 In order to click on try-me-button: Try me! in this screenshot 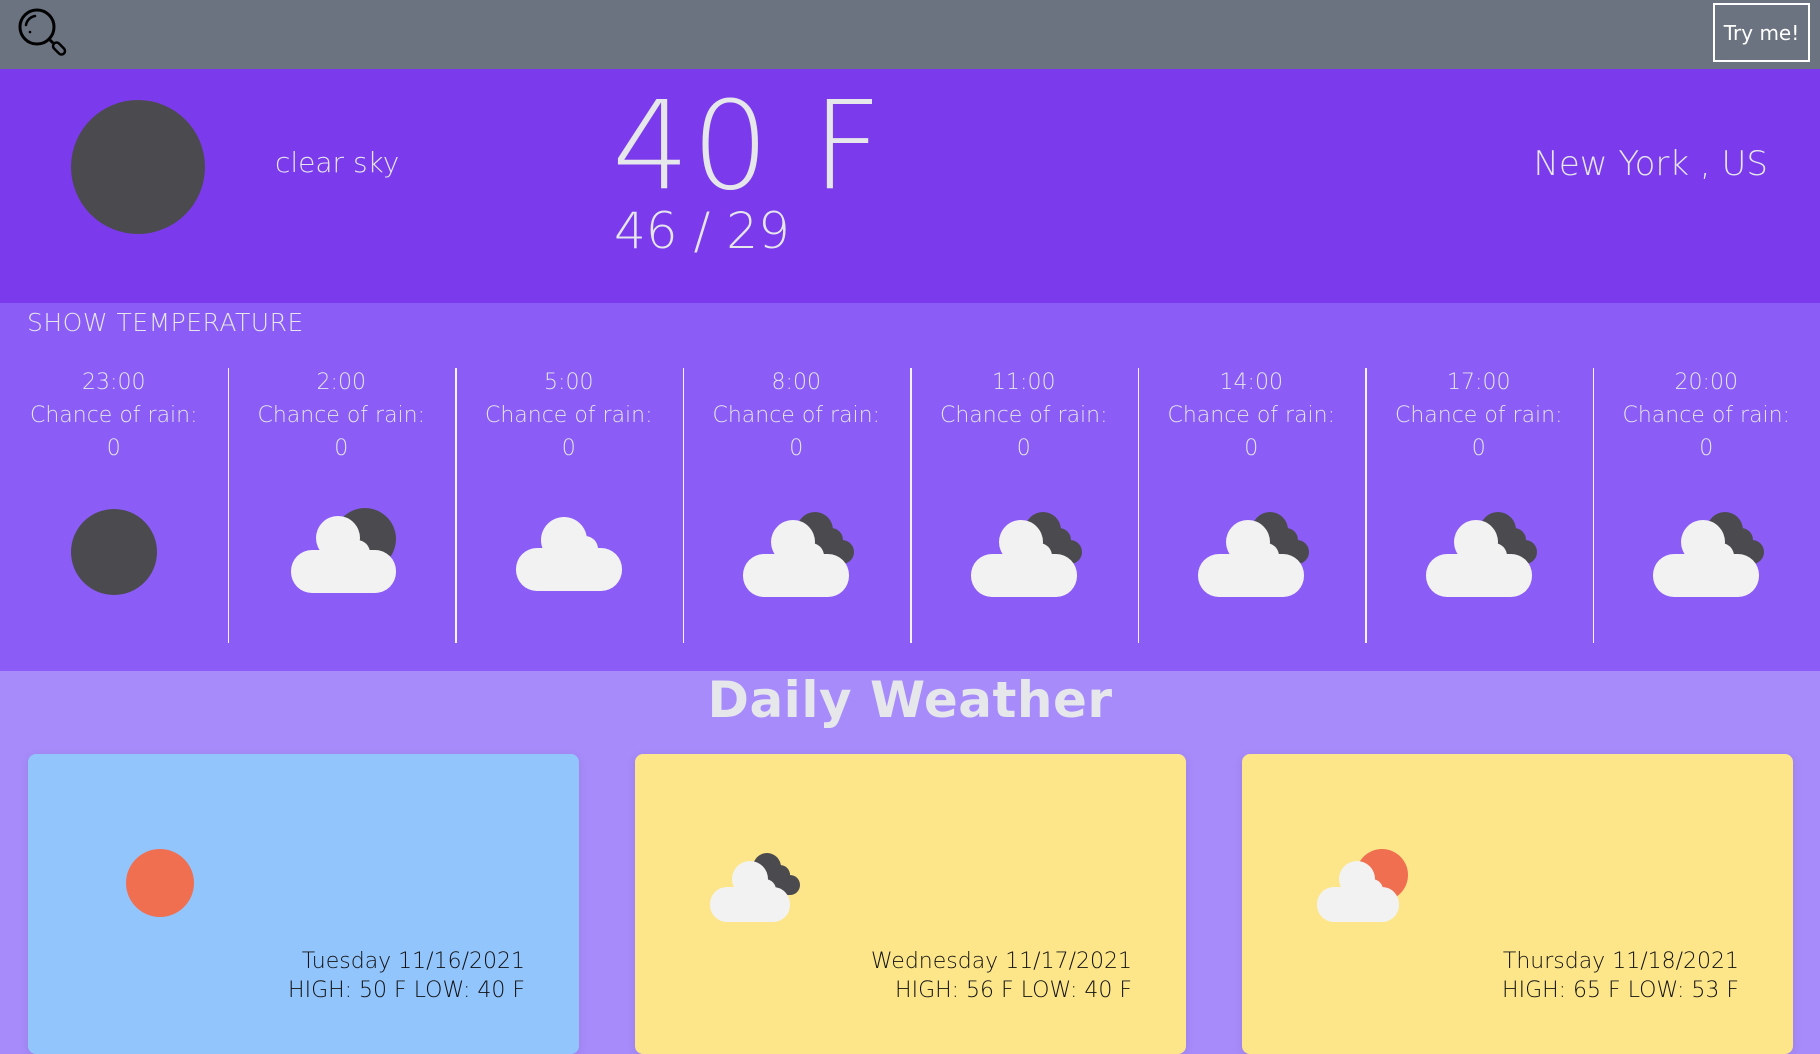, I will do `click(1761, 32)`.